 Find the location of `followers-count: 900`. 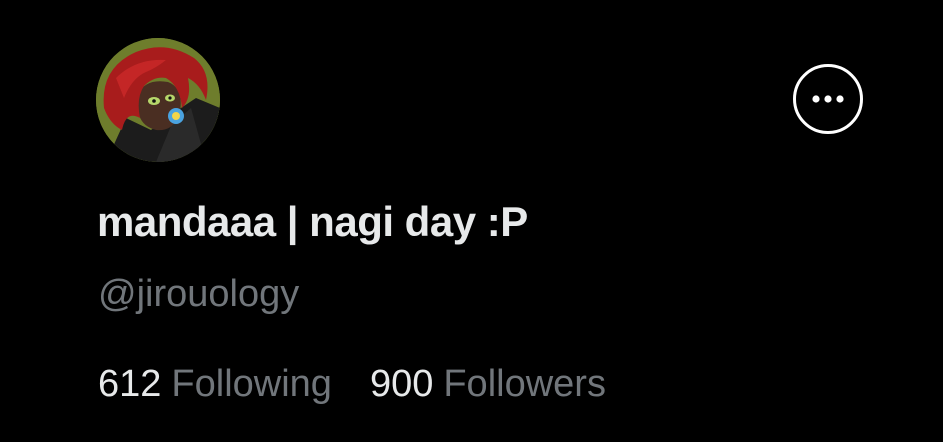

followers-count: 900 is located at coordinates (401, 384).